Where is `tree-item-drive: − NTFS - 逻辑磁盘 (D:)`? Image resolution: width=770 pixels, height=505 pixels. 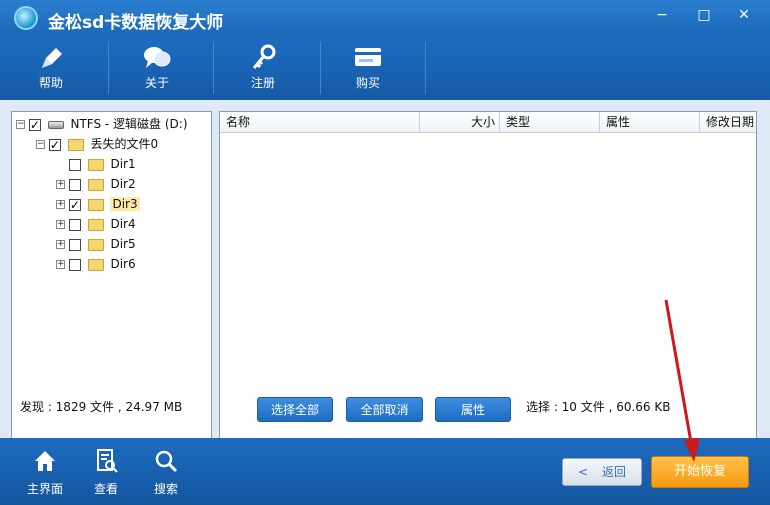
tree-item-drive: − NTFS - 逻辑磁盘 (D:) is located at coordinates (102, 124).